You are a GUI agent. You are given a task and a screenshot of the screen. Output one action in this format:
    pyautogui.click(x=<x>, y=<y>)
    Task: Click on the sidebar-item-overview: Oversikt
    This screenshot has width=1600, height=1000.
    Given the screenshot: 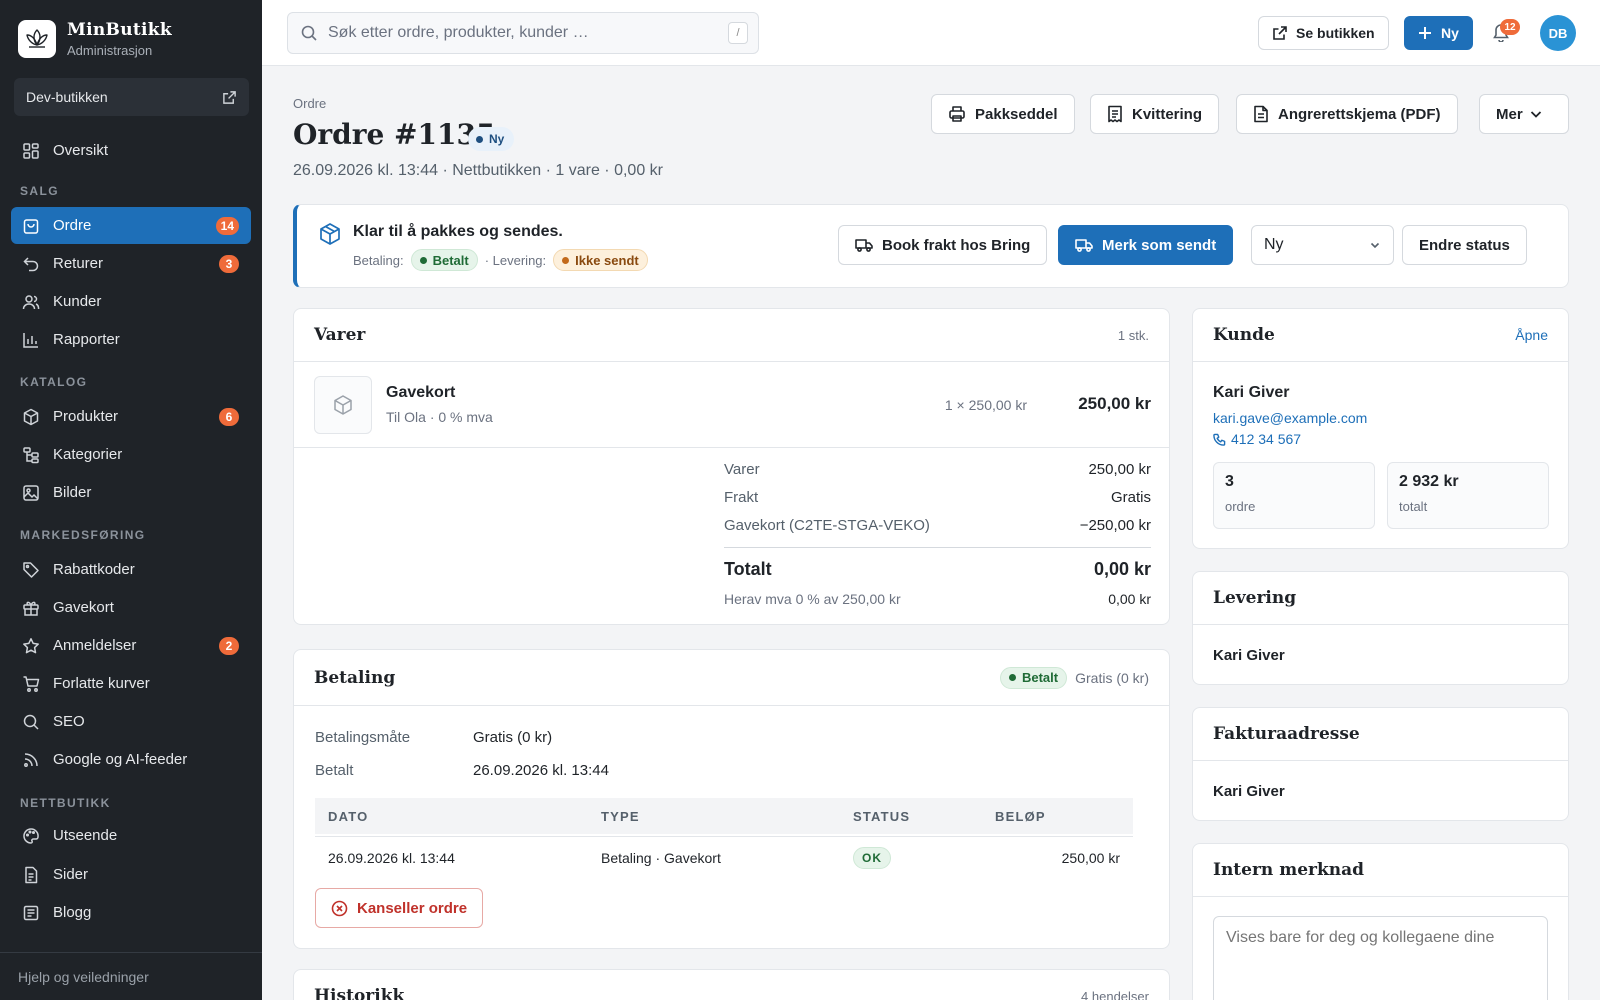 What is the action you would take?
    pyautogui.click(x=131, y=150)
    